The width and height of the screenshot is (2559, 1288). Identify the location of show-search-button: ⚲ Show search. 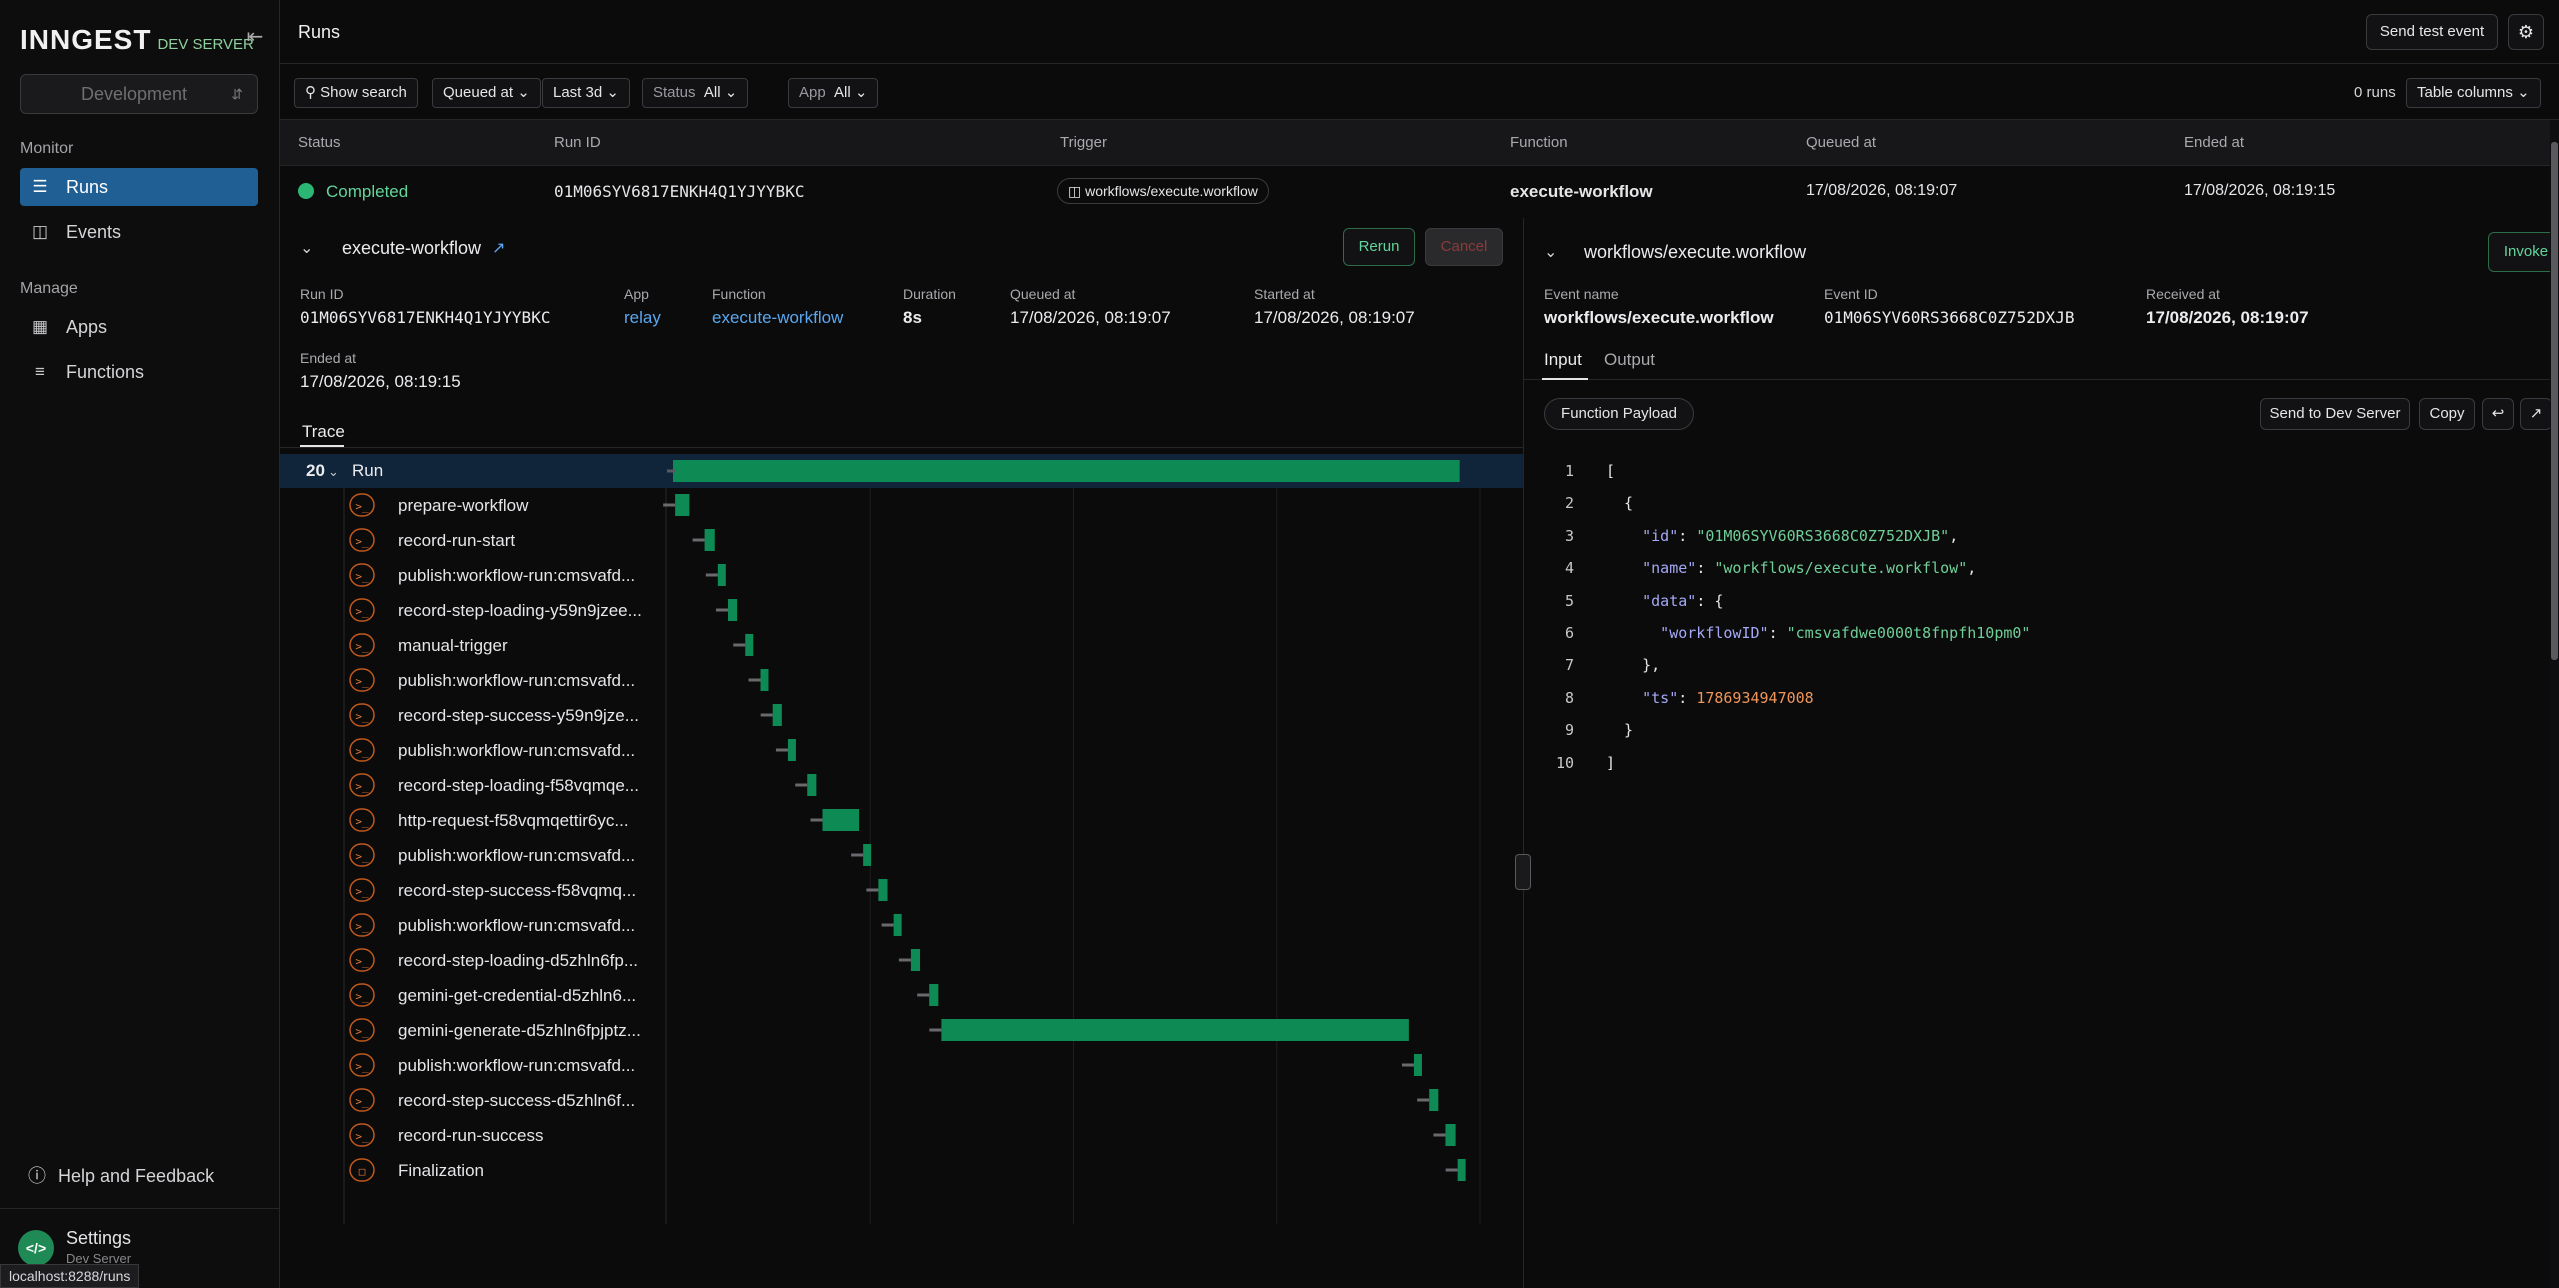
(356, 93).